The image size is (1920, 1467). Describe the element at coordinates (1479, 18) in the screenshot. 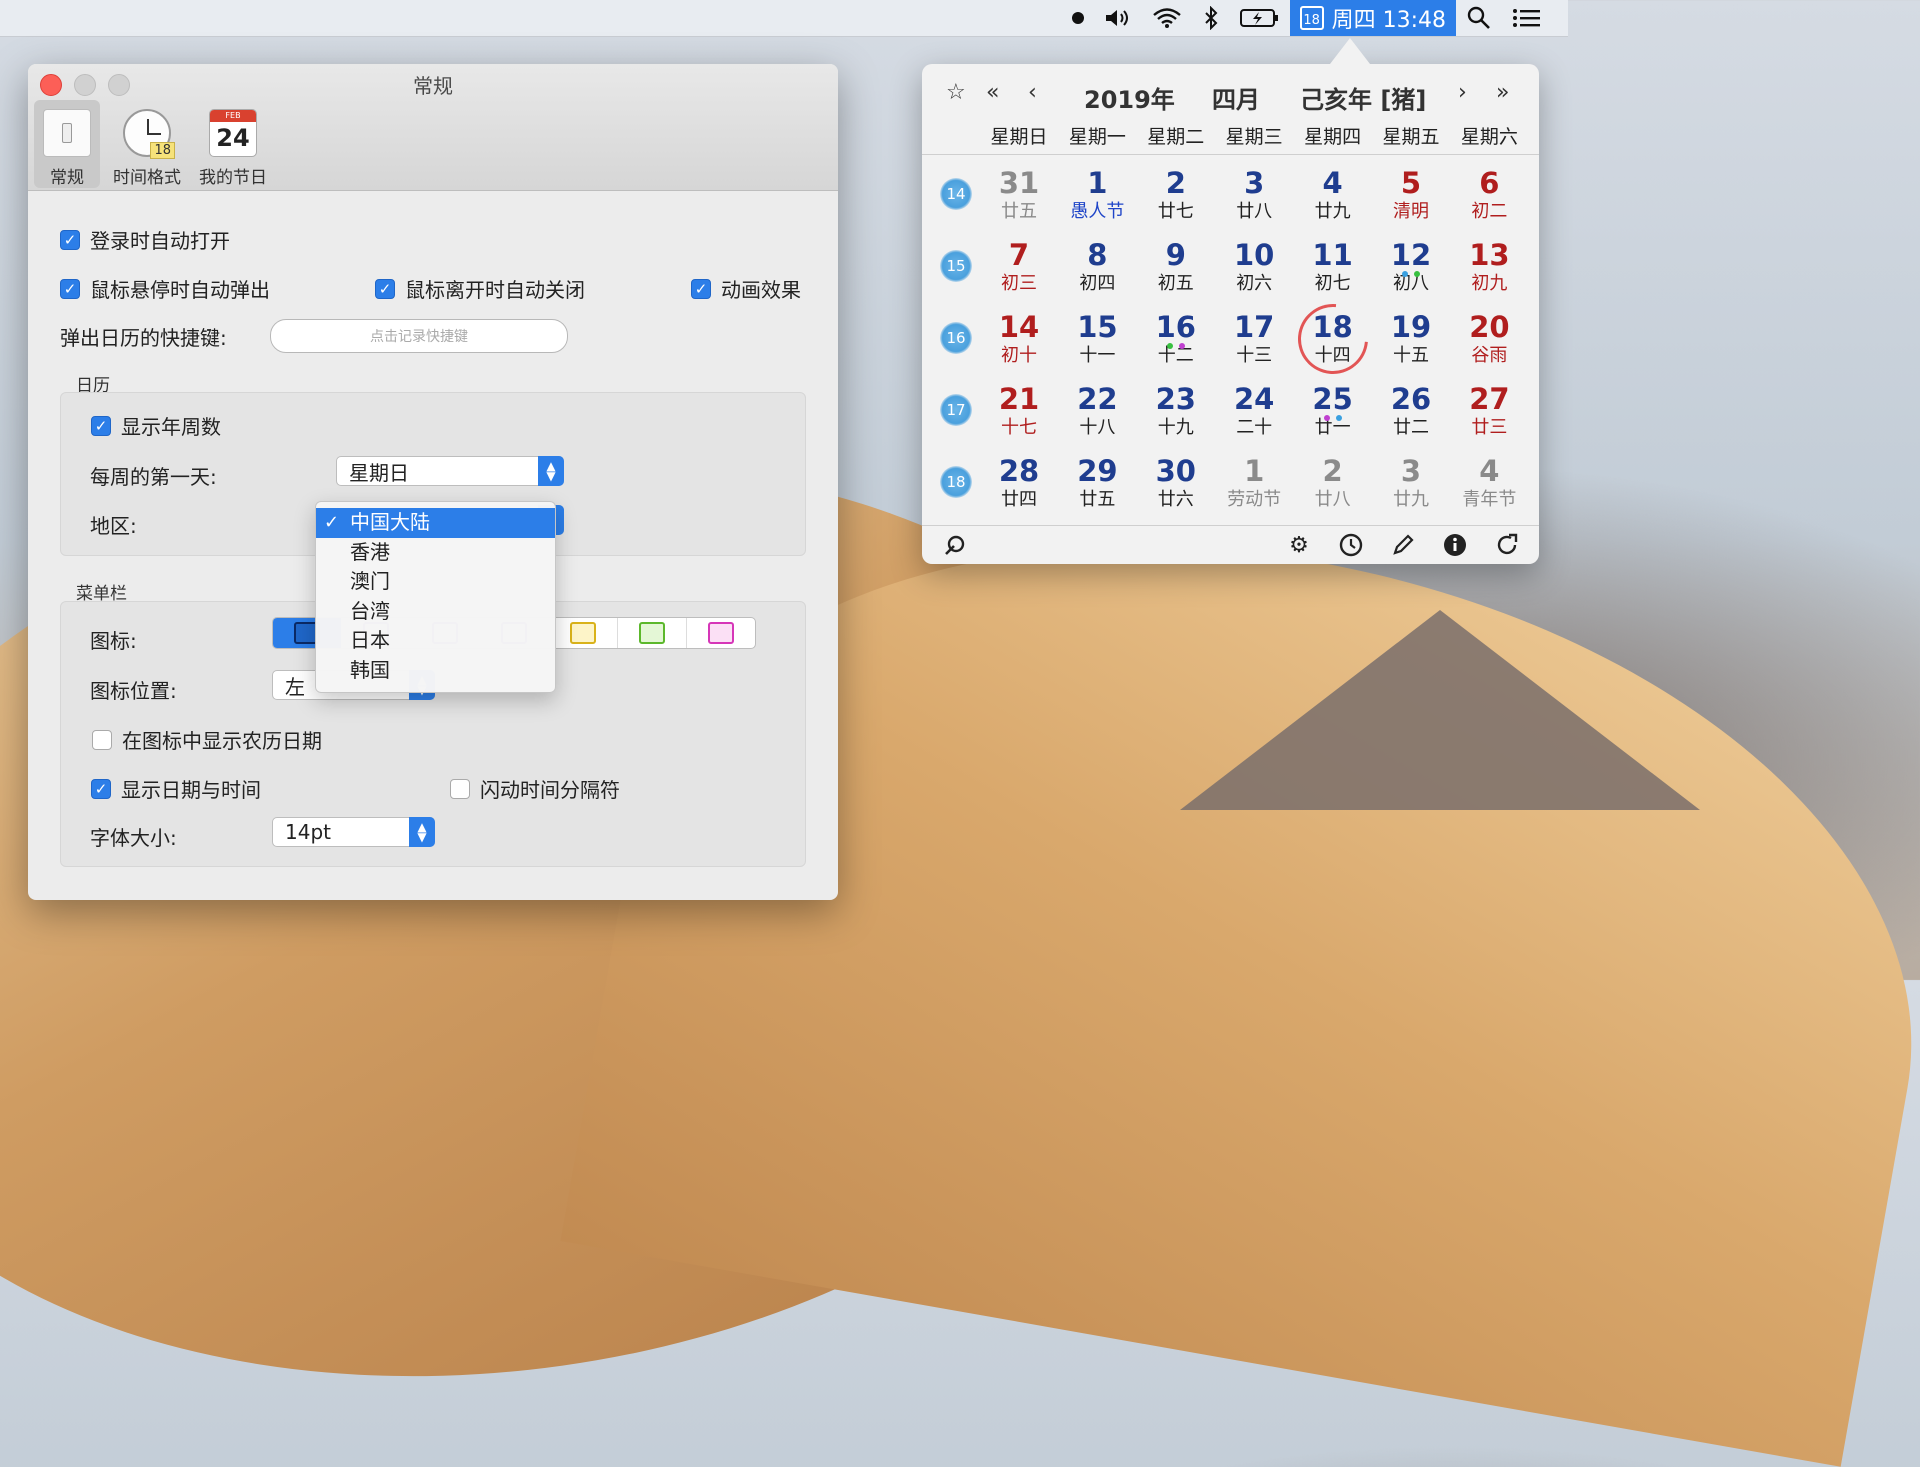

I see `spotlight-search-icon` at that location.